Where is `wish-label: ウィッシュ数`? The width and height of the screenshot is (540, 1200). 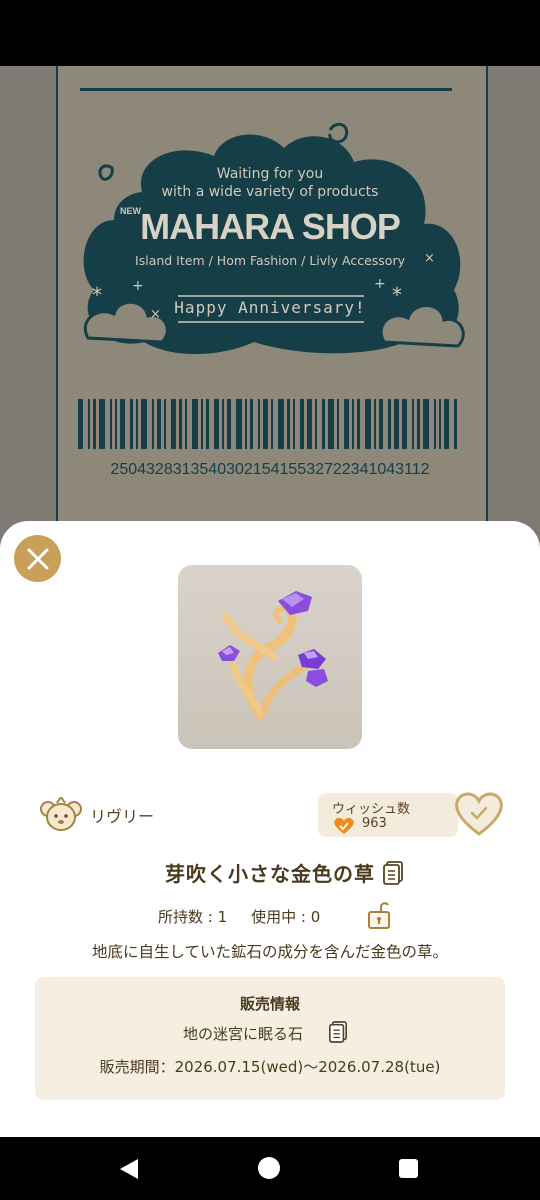 wish-label: ウィッシュ数 is located at coordinates (371, 809).